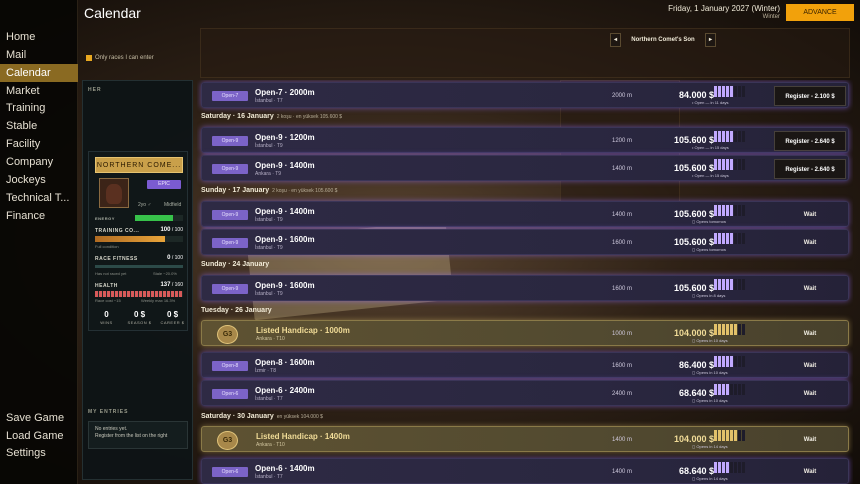 This screenshot has height=484, width=860. What do you see at coordinates (693, 333) in the screenshot?
I see `race-prize: 104.000 $` at bounding box center [693, 333].